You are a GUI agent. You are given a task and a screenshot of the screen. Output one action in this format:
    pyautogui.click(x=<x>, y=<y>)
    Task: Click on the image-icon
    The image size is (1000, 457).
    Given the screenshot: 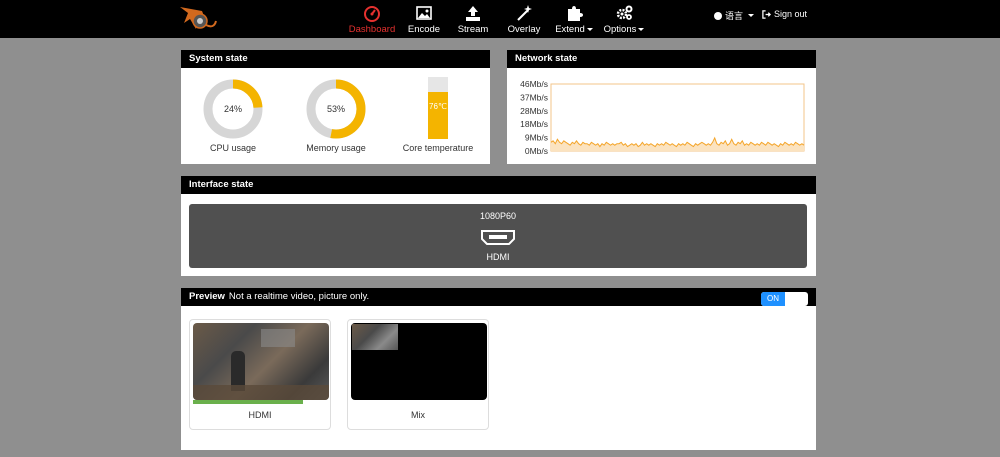 What is the action you would take?
    pyautogui.click(x=424, y=13)
    